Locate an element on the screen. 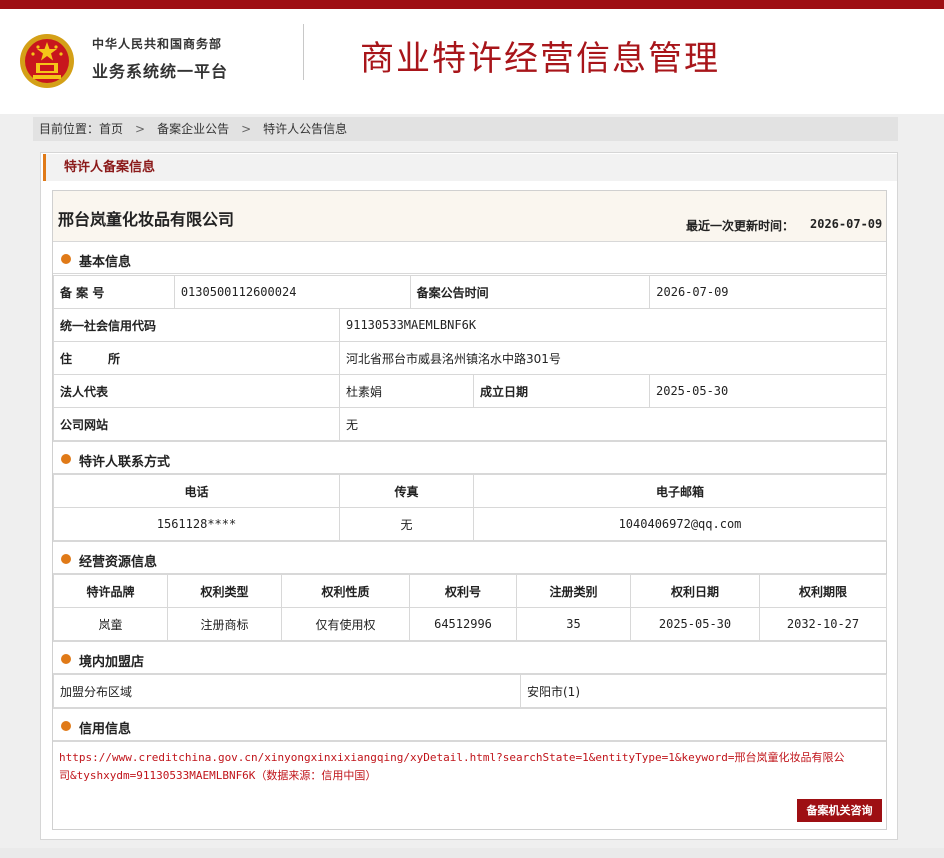  resource-header-right-nature: 权利性质 is located at coordinates (345, 591).